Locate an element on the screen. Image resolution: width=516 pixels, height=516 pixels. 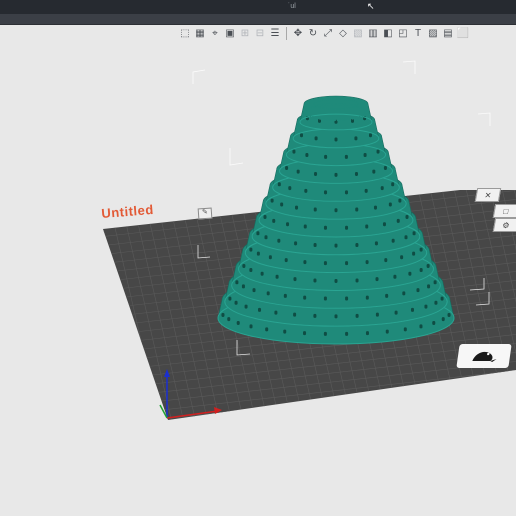
plate-settings-icon: ⚙ is located at coordinates (504, 225).